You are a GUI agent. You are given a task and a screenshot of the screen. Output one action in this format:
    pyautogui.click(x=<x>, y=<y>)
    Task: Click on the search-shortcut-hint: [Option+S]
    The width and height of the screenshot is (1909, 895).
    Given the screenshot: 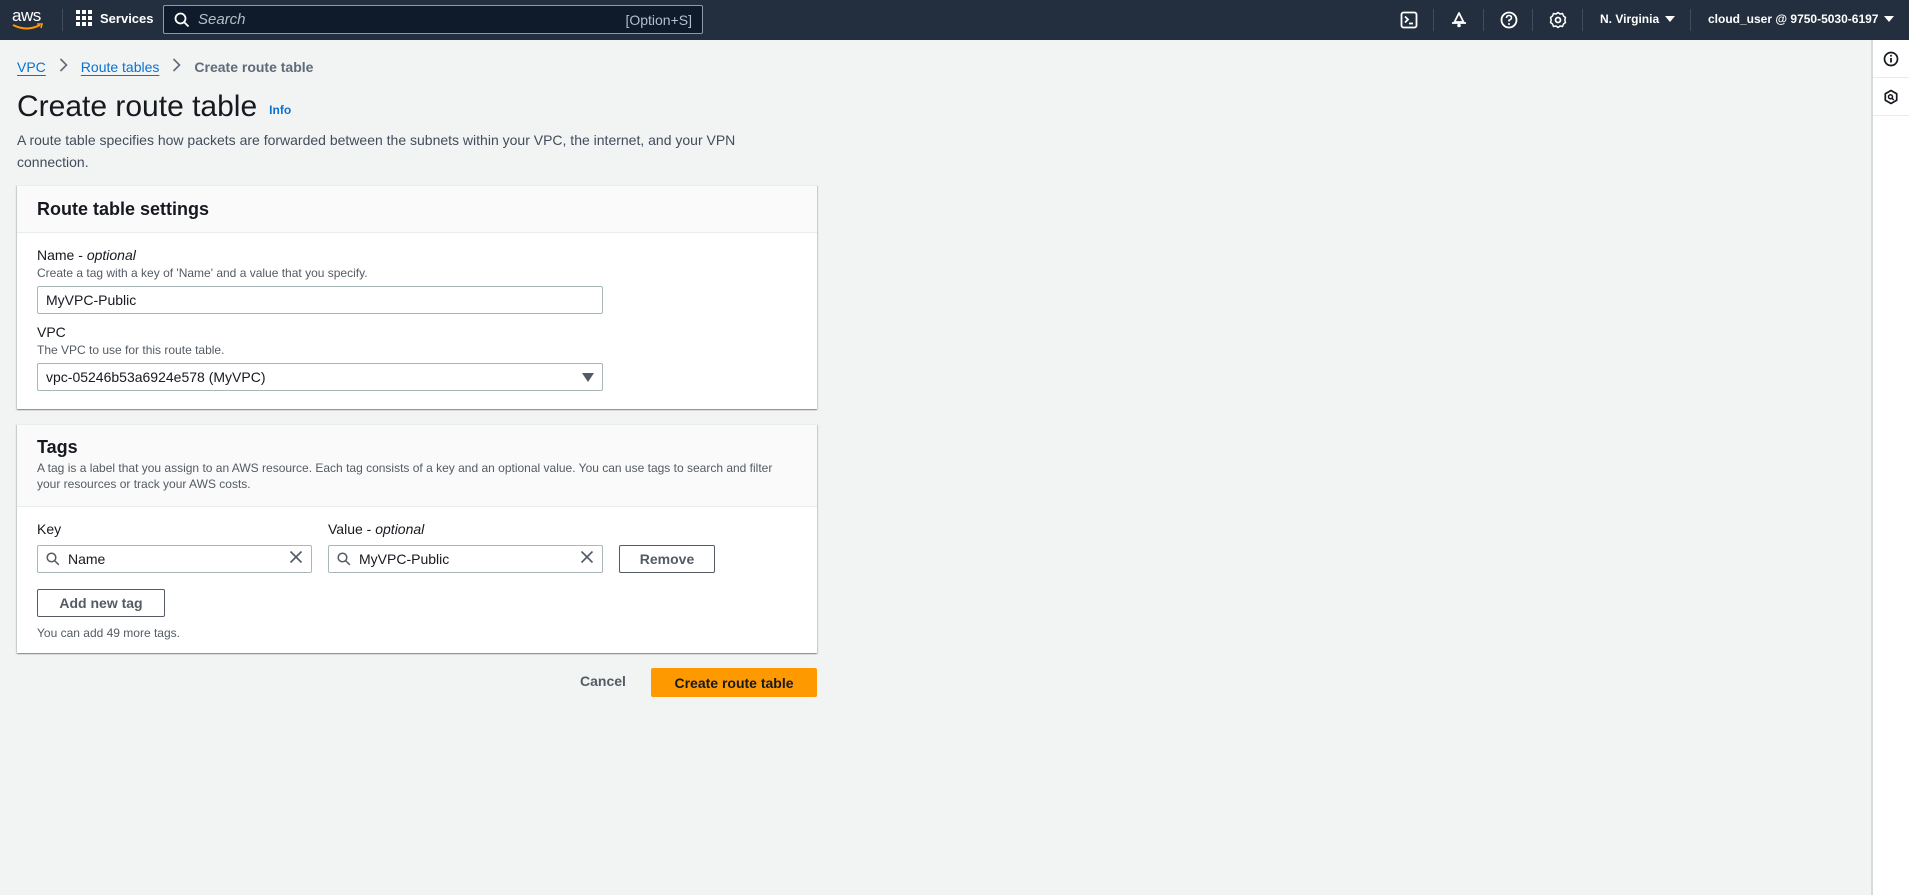 What is the action you would take?
    pyautogui.click(x=658, y=19)
    